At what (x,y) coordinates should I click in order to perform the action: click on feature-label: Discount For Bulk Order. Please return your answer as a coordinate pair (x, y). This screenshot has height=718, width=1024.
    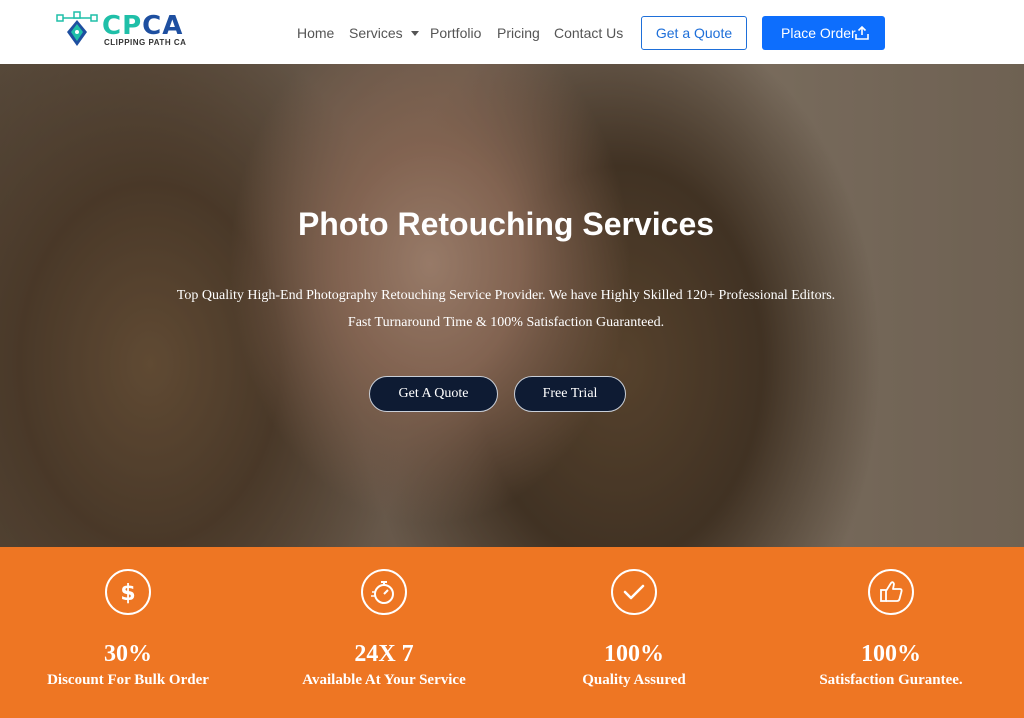
    Looking at the image, I should click on (128, 680).